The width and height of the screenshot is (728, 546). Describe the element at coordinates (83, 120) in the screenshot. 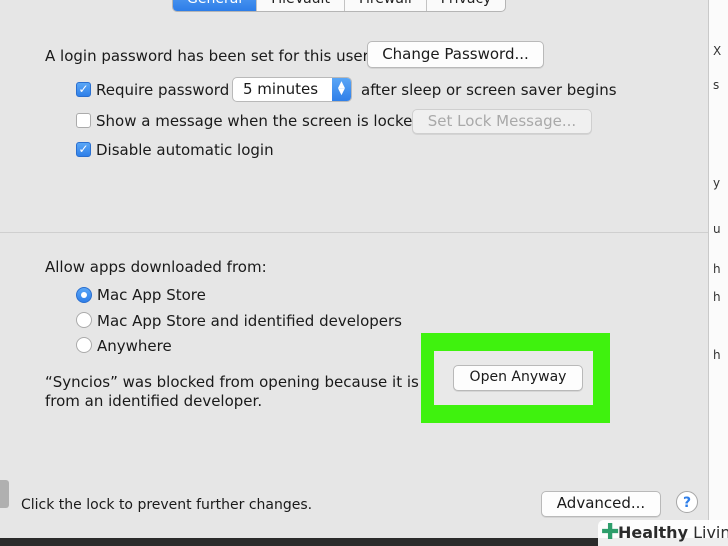

I see `show-message-checkbox` at that location.